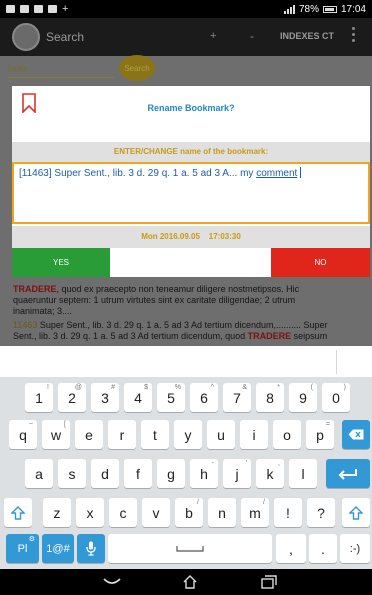 The height and width of the screenshot is (595, 372). What do you see at coordinates (39, 397) in the screenshot?
I see `key-1: 1!` at bounding box center [39, 397].